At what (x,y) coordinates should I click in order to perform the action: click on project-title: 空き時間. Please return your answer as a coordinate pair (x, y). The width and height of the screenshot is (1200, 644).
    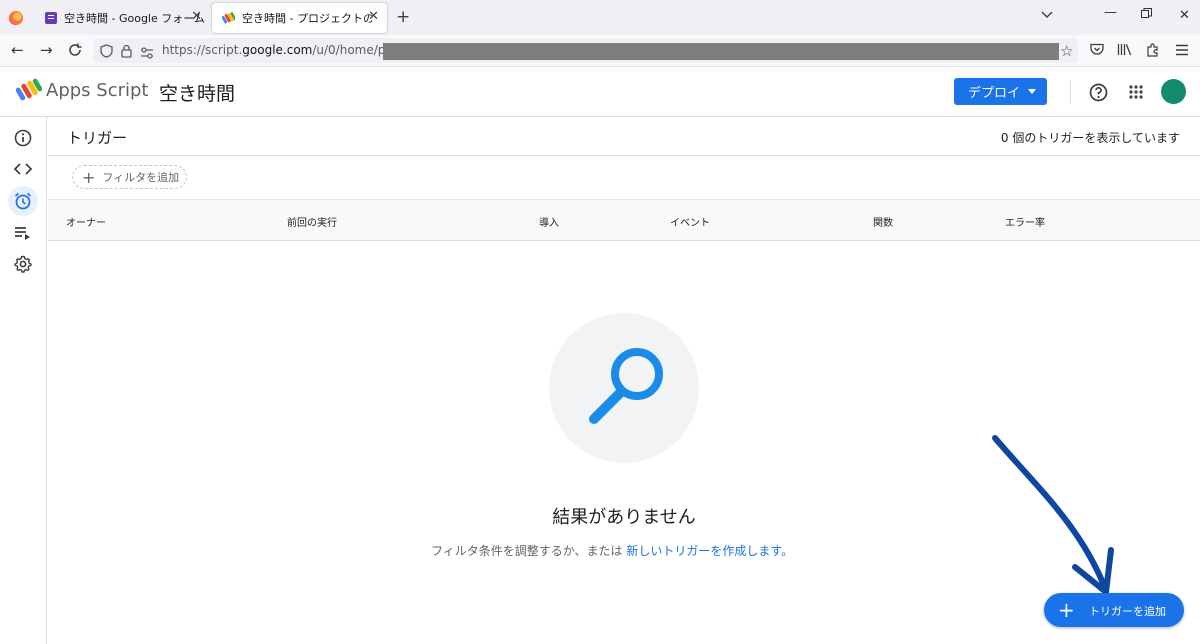
    Looking at the image, I should click on (197, 92).